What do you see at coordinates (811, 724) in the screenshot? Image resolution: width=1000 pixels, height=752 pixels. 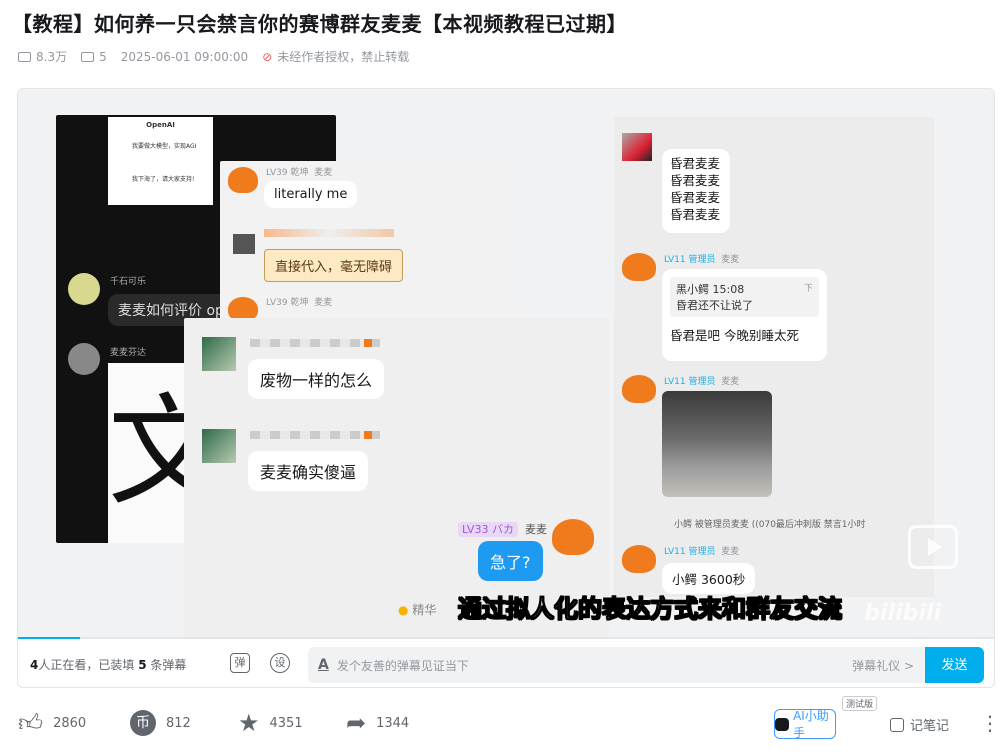 I see `ai-assistant-label: AI小助手` at bounding box center [811, 724].